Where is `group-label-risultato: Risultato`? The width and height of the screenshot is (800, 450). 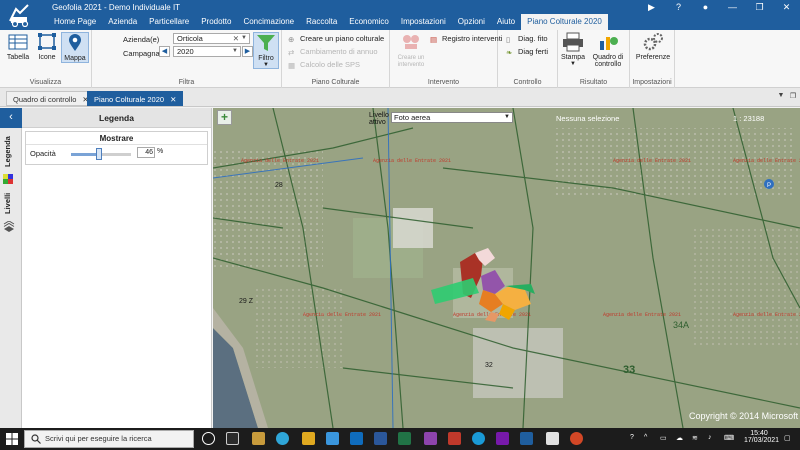
group-label-risultato: Risultato is located at coordinates (593, 82).